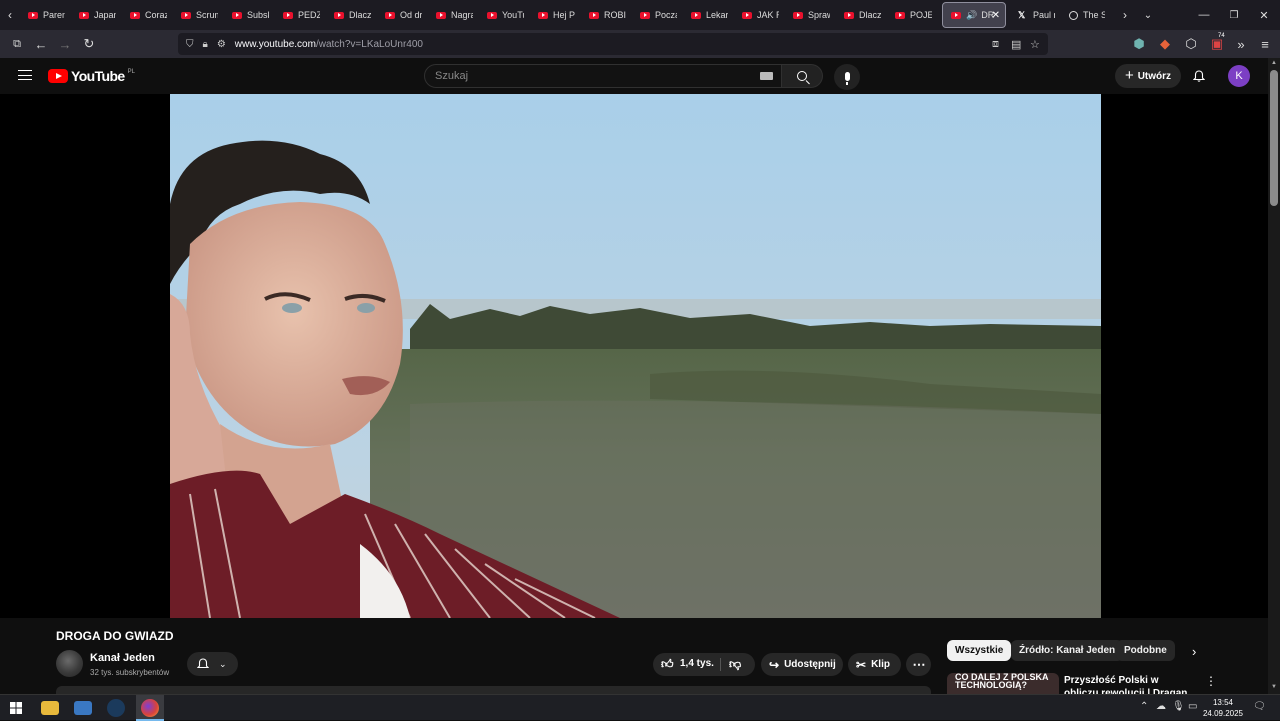 This screenshot has height=721, width=1280. I want to click on overflow-menu-icon: », so click(1241, 44).